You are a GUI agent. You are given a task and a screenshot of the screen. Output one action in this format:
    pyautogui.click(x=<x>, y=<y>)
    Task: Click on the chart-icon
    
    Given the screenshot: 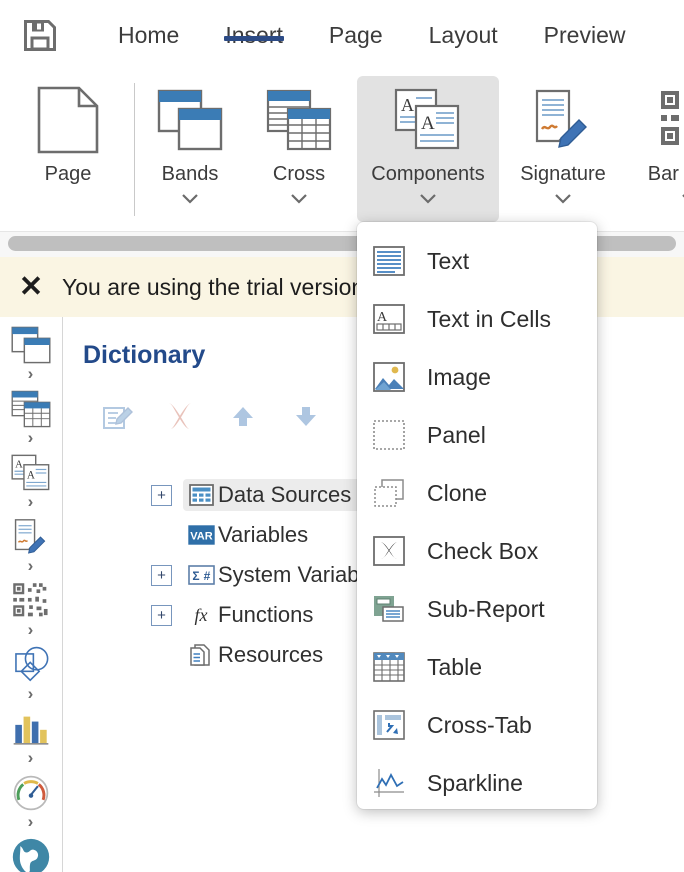 What is the action you would take?
    pyautogui.click(x=31, y=729)
    